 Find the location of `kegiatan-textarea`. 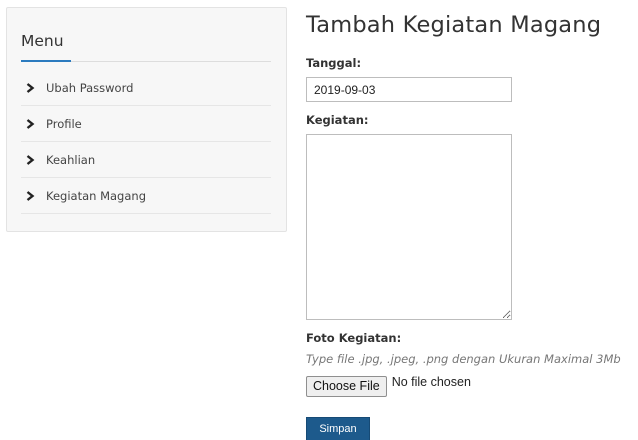

kegiatan-textarea is located at coordinates (409, 227).